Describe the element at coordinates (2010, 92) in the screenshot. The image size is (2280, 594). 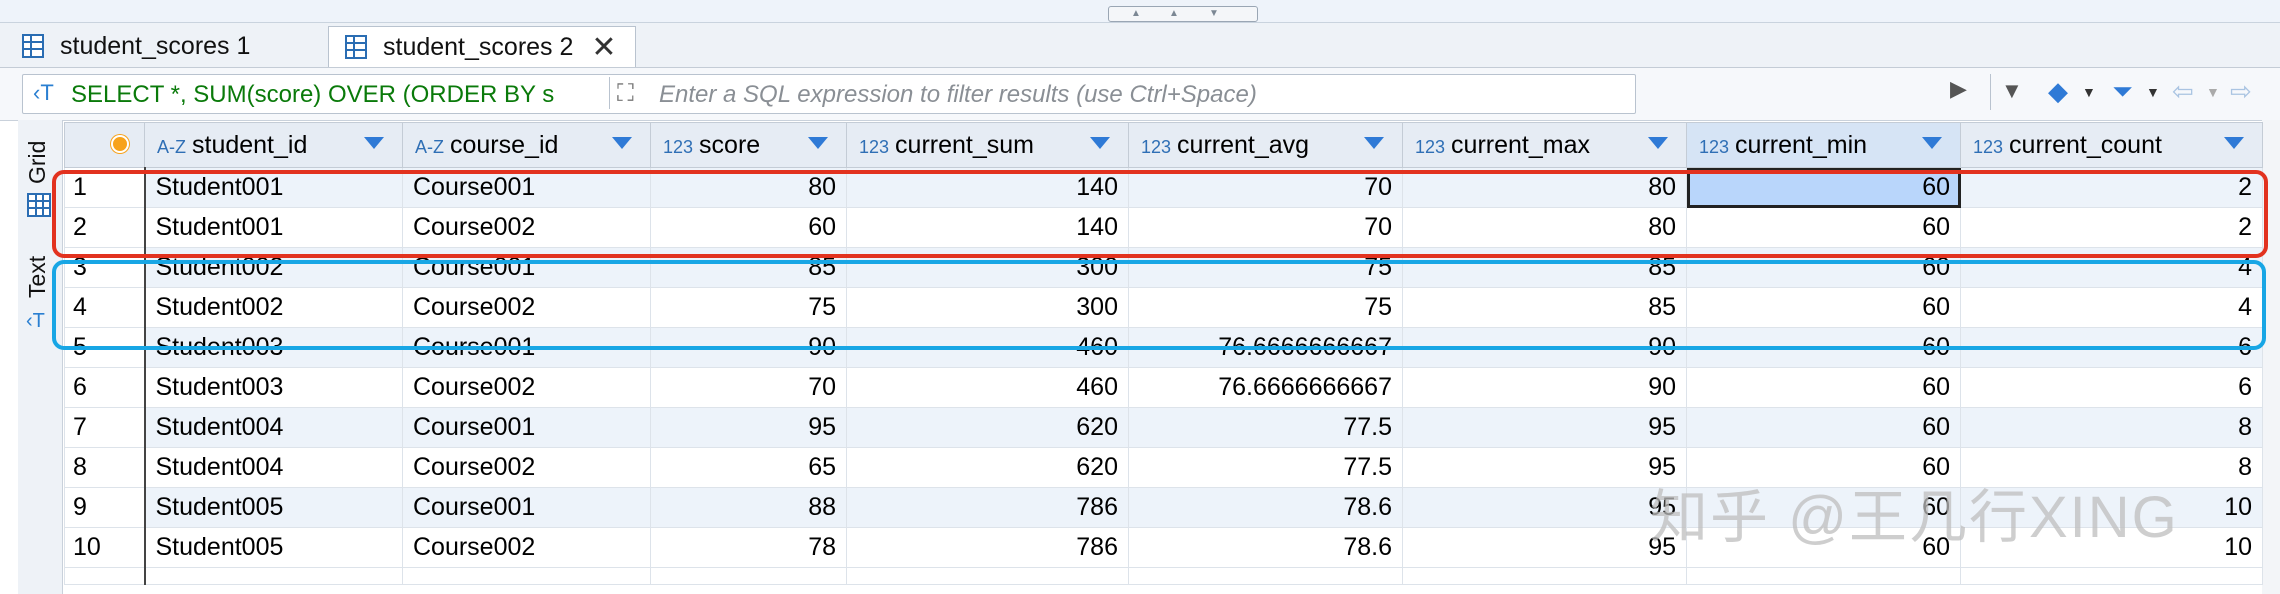
I see `filter-history-button: ▼` at that location.